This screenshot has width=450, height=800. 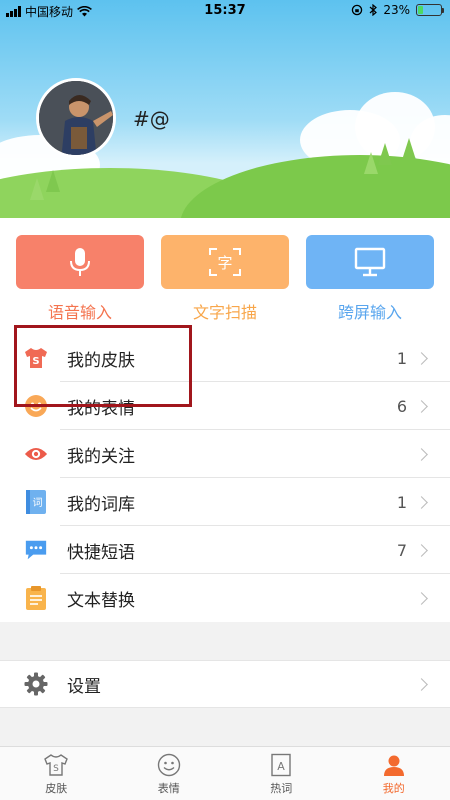 I want to click on highlight-annotation-box, so click(x=103, y=366).